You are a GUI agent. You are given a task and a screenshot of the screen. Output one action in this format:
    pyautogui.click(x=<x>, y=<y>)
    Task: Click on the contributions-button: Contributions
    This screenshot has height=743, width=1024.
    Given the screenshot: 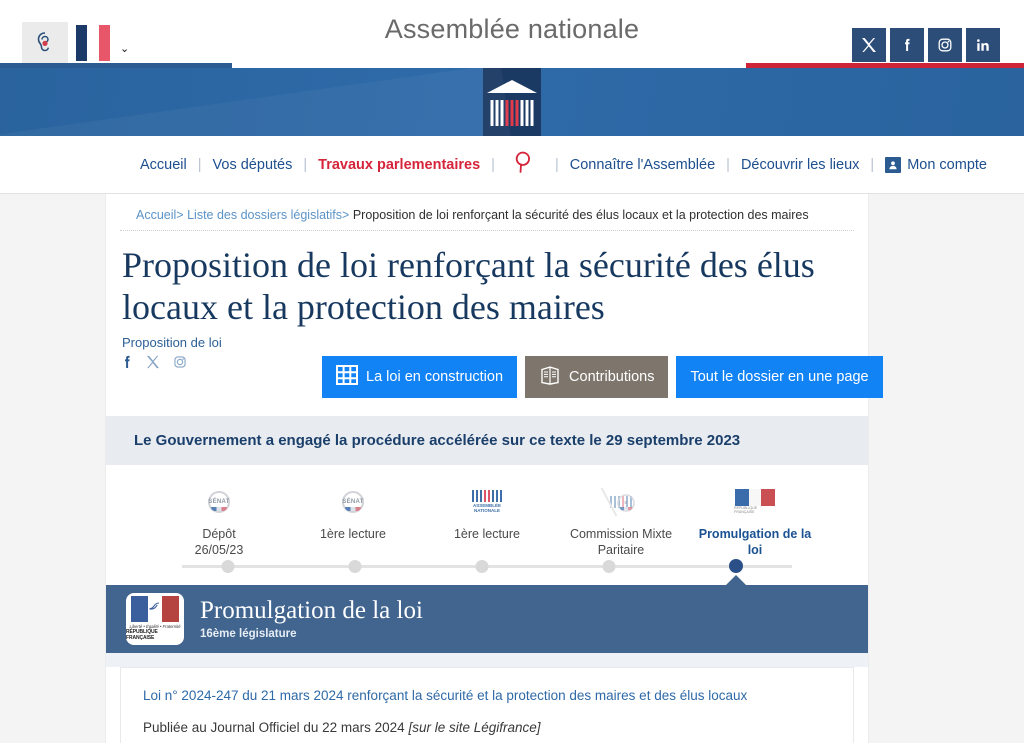 What is the action you would take?
    pyautogui.click(x=597, y=376)
    